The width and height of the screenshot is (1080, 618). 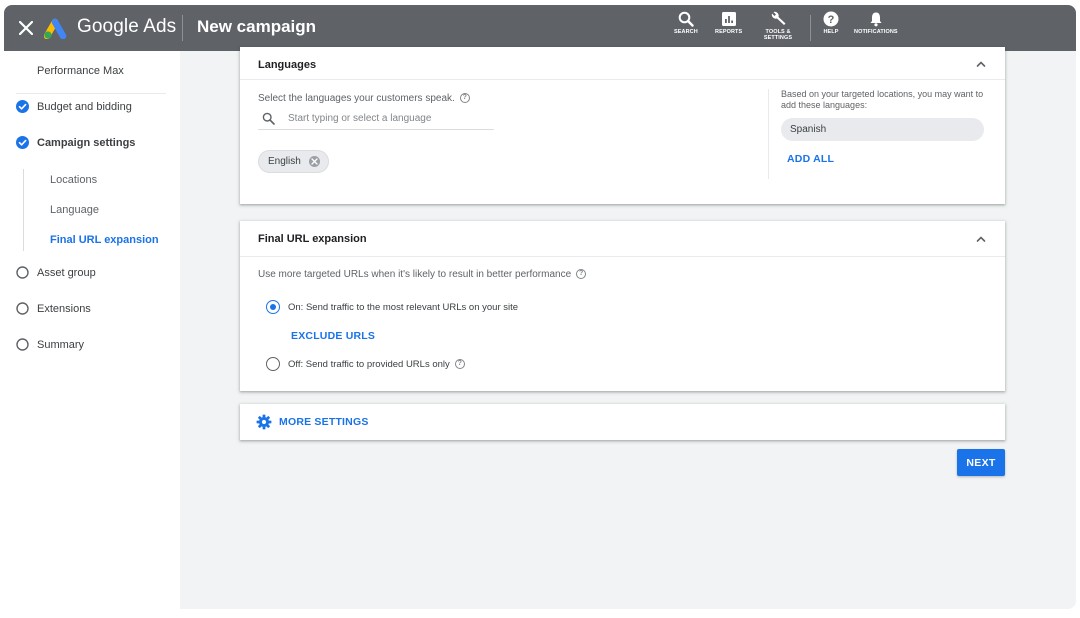 I want to click on close-icon, so click(x=26, y=28).